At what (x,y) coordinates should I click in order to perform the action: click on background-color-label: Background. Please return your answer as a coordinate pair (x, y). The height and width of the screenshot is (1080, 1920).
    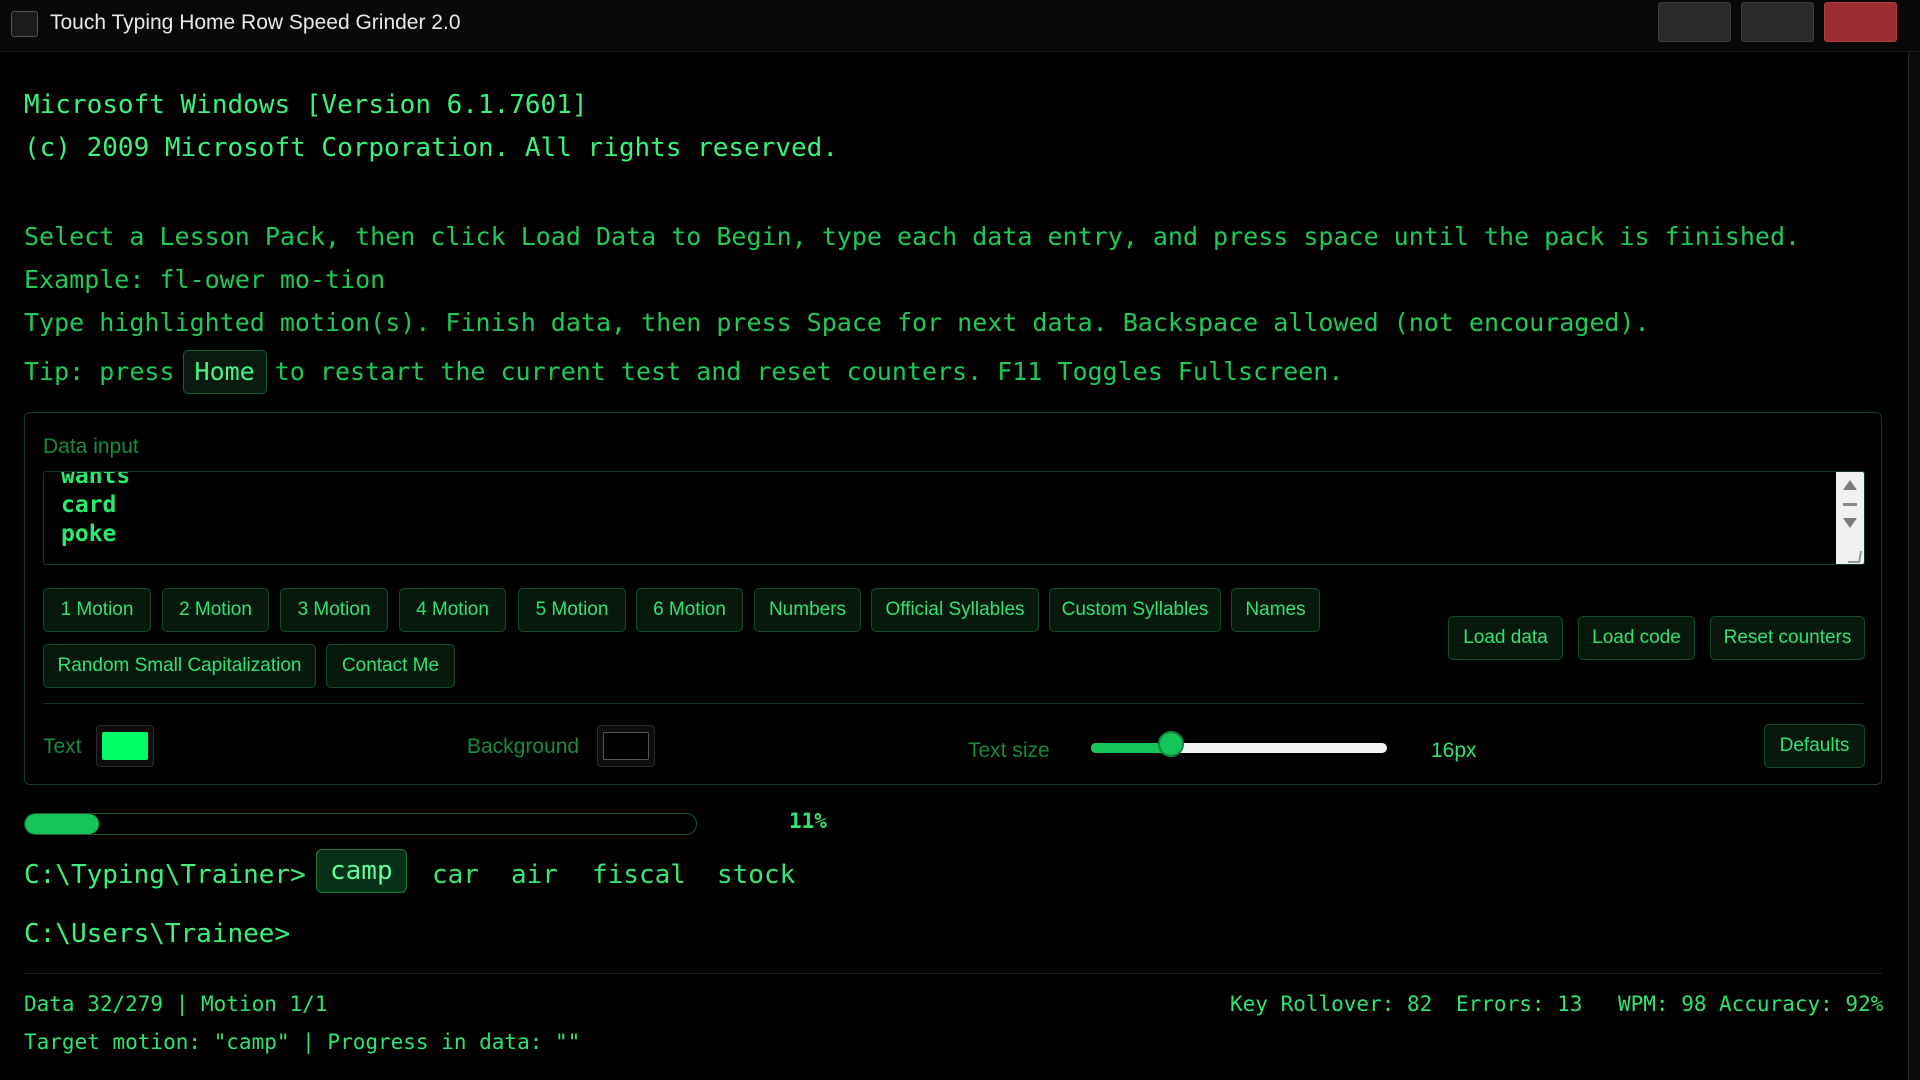
    Looking at the image, I should click on (523, 746).